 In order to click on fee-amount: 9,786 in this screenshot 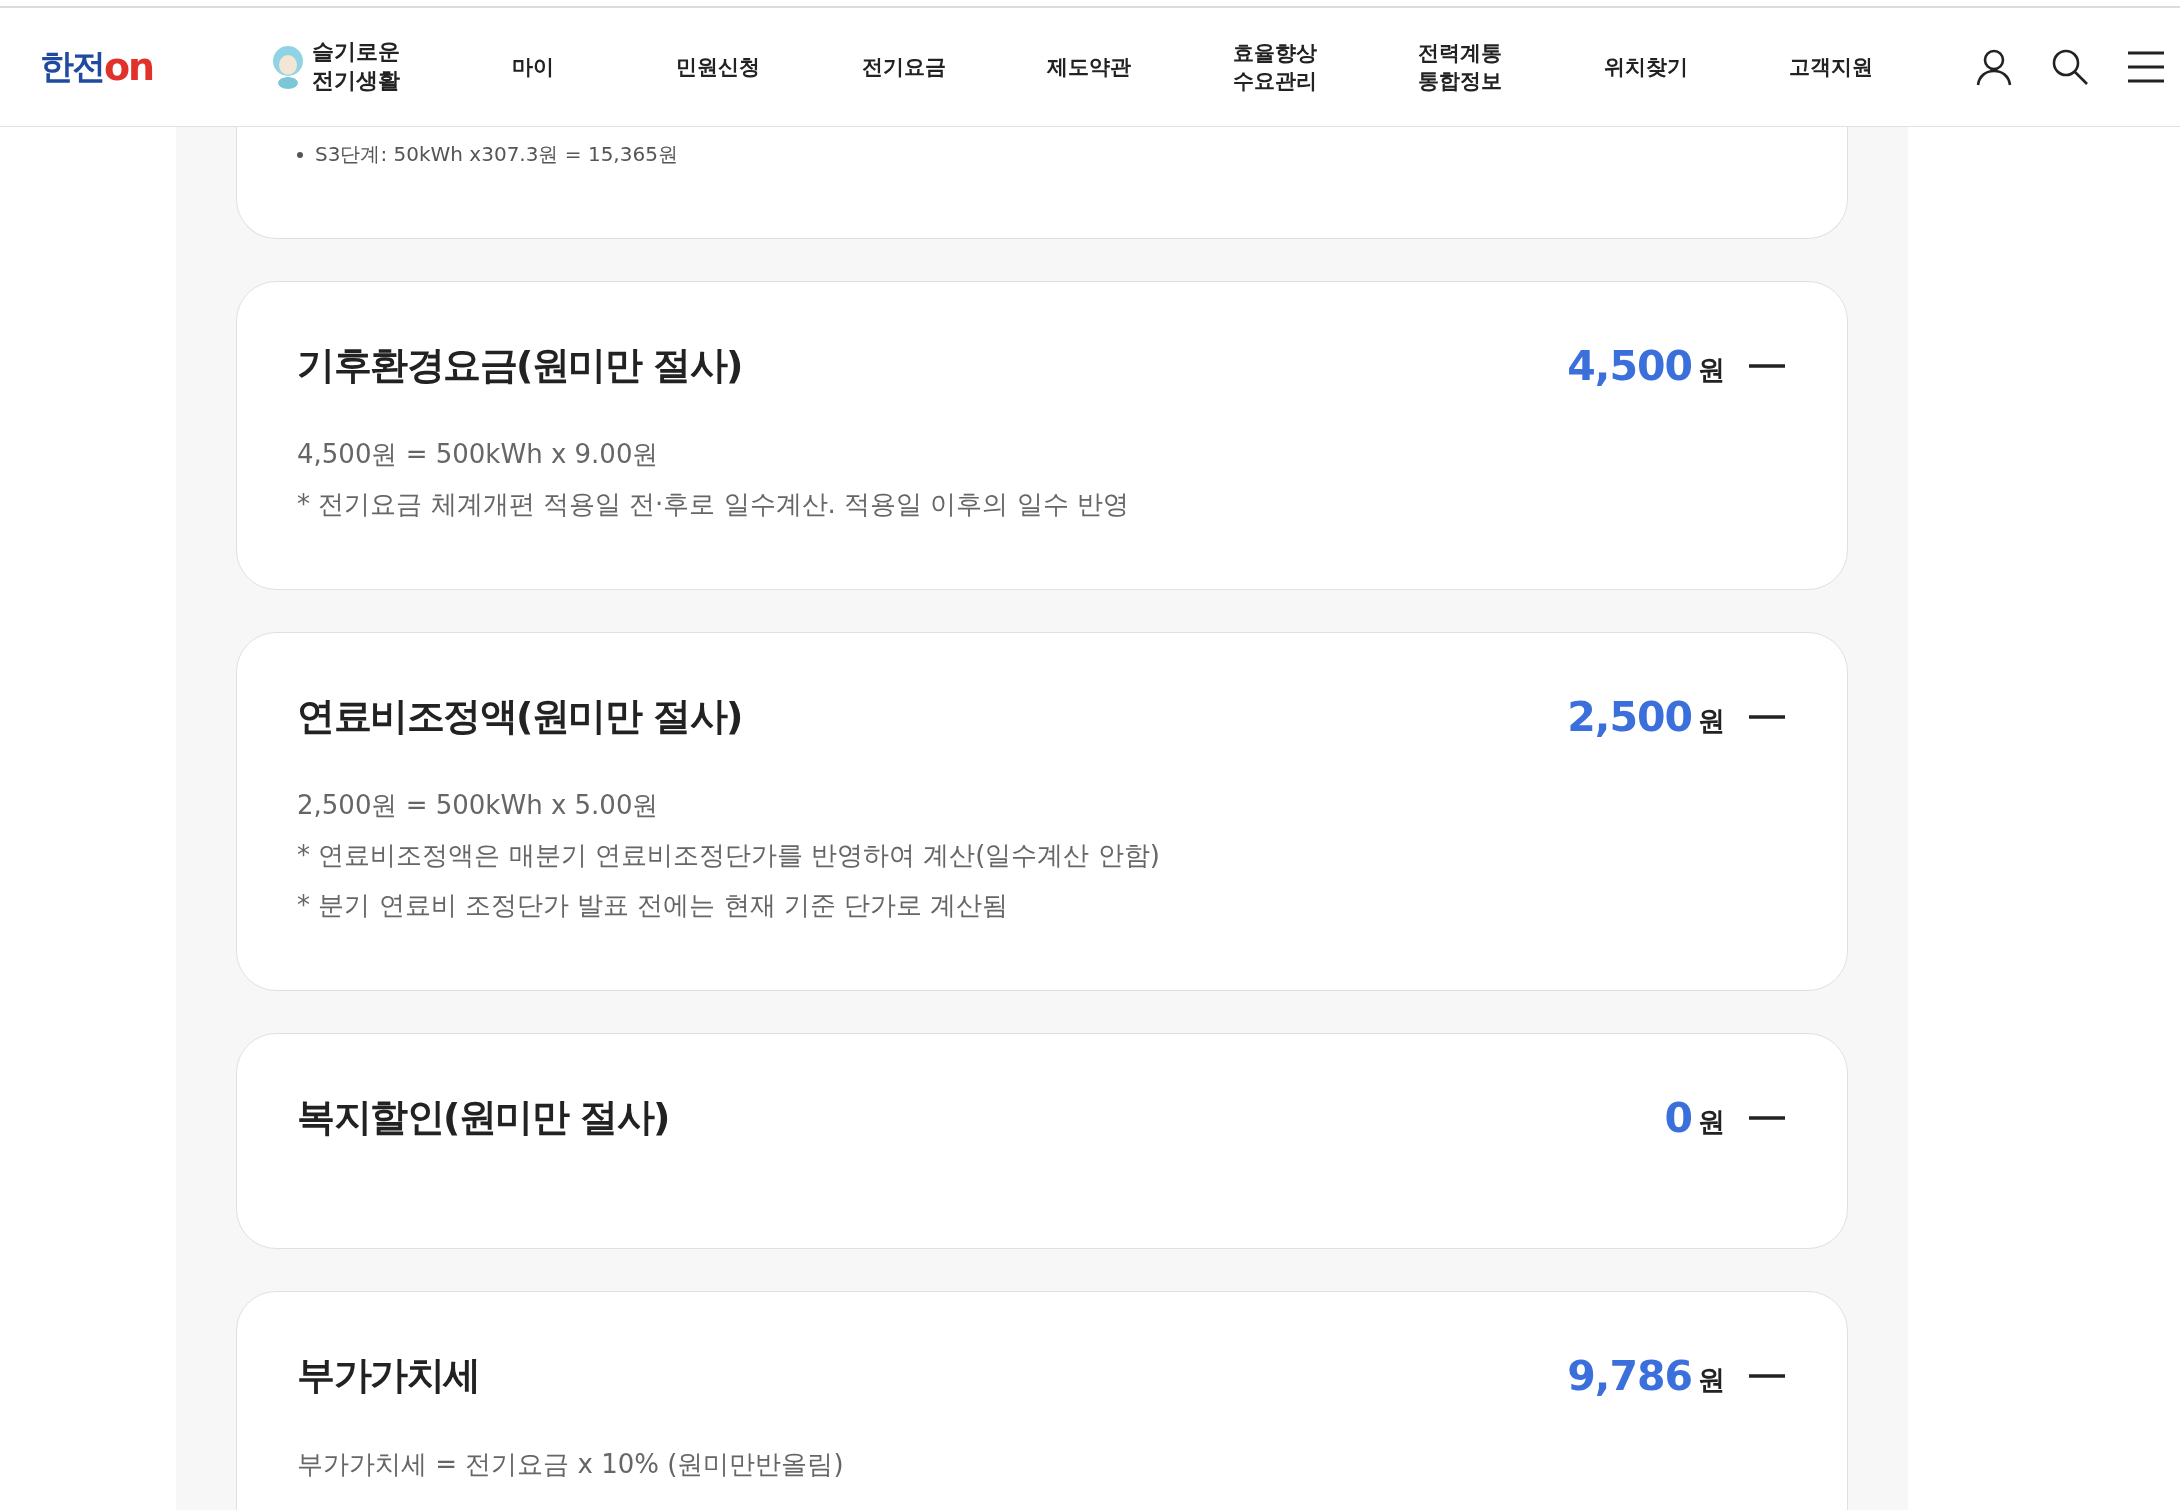, I will do `click(1629, 1375)`.